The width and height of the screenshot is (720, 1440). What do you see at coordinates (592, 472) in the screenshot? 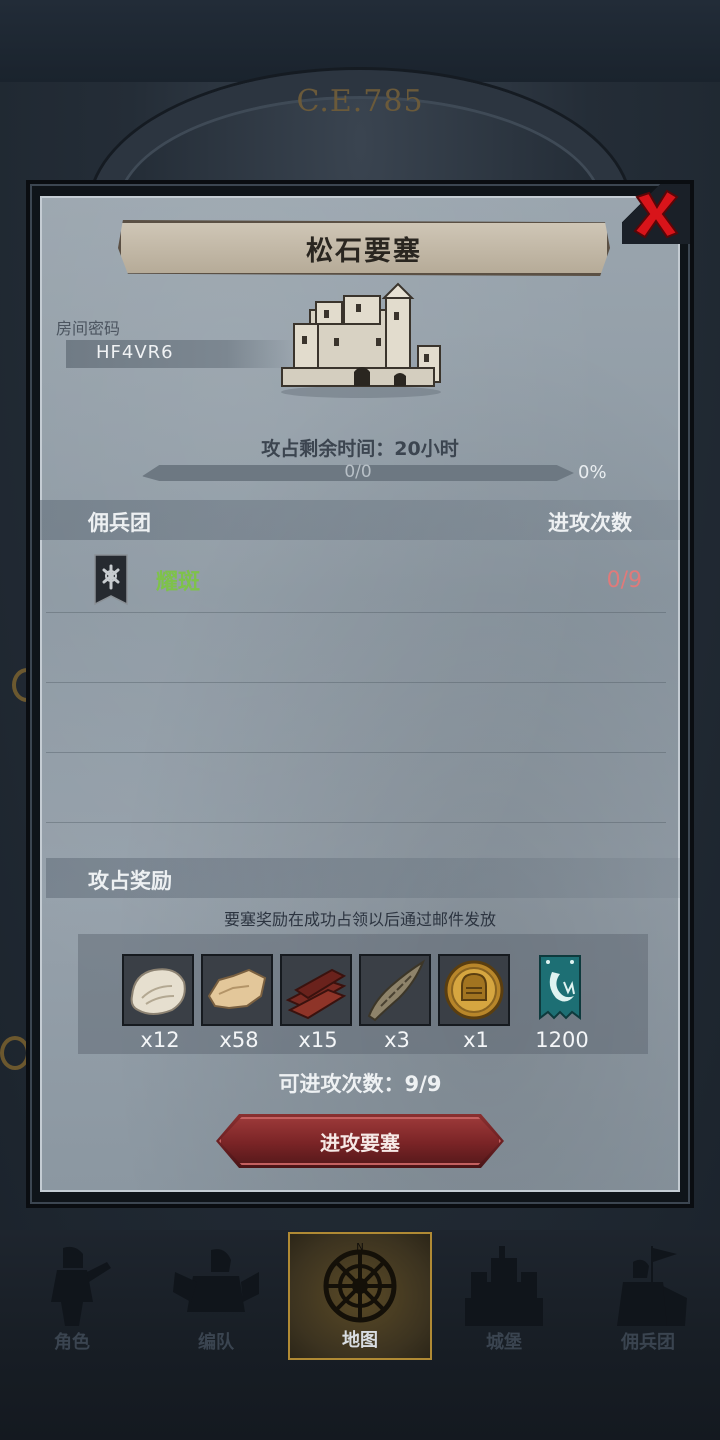
I see `capture-progress-percent: 0%` at bounding box center [592, 472].